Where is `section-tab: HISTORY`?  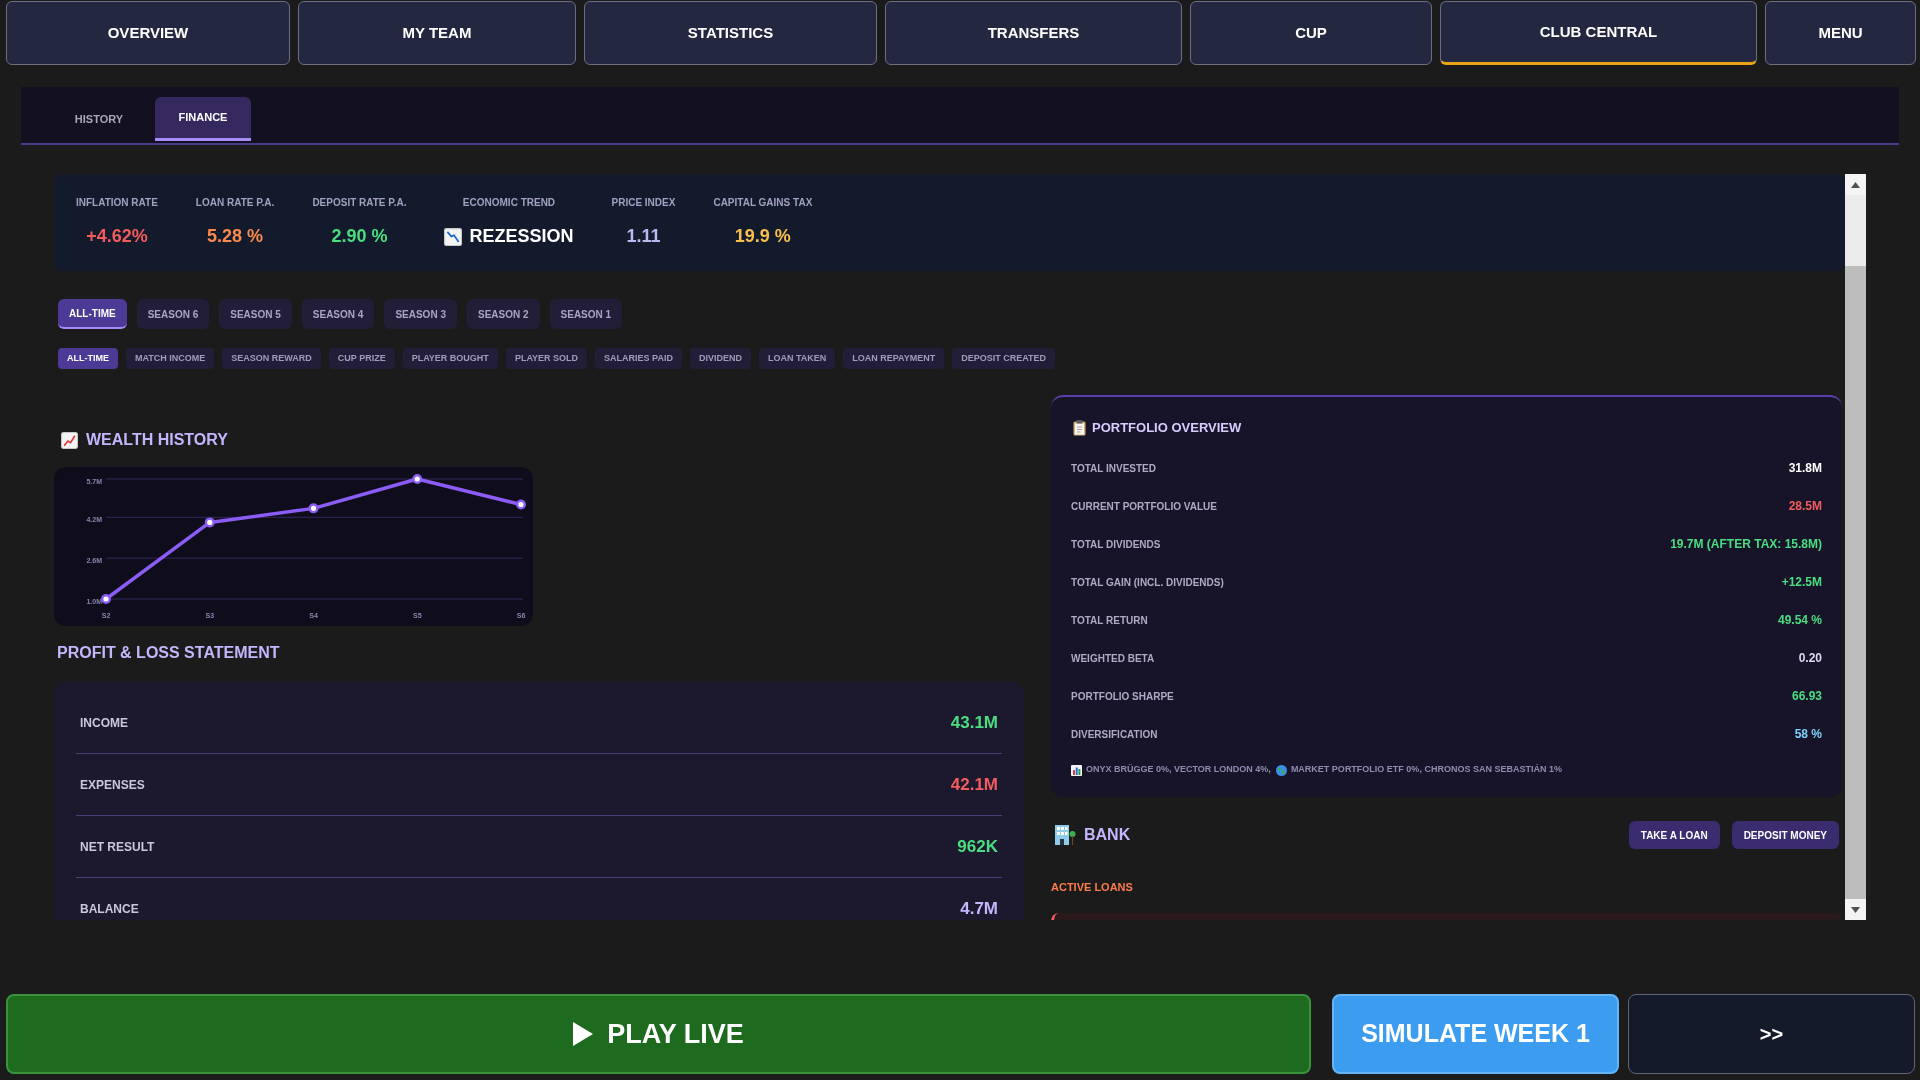 section-tab: HISTORY is located at coordinates (99, 119).